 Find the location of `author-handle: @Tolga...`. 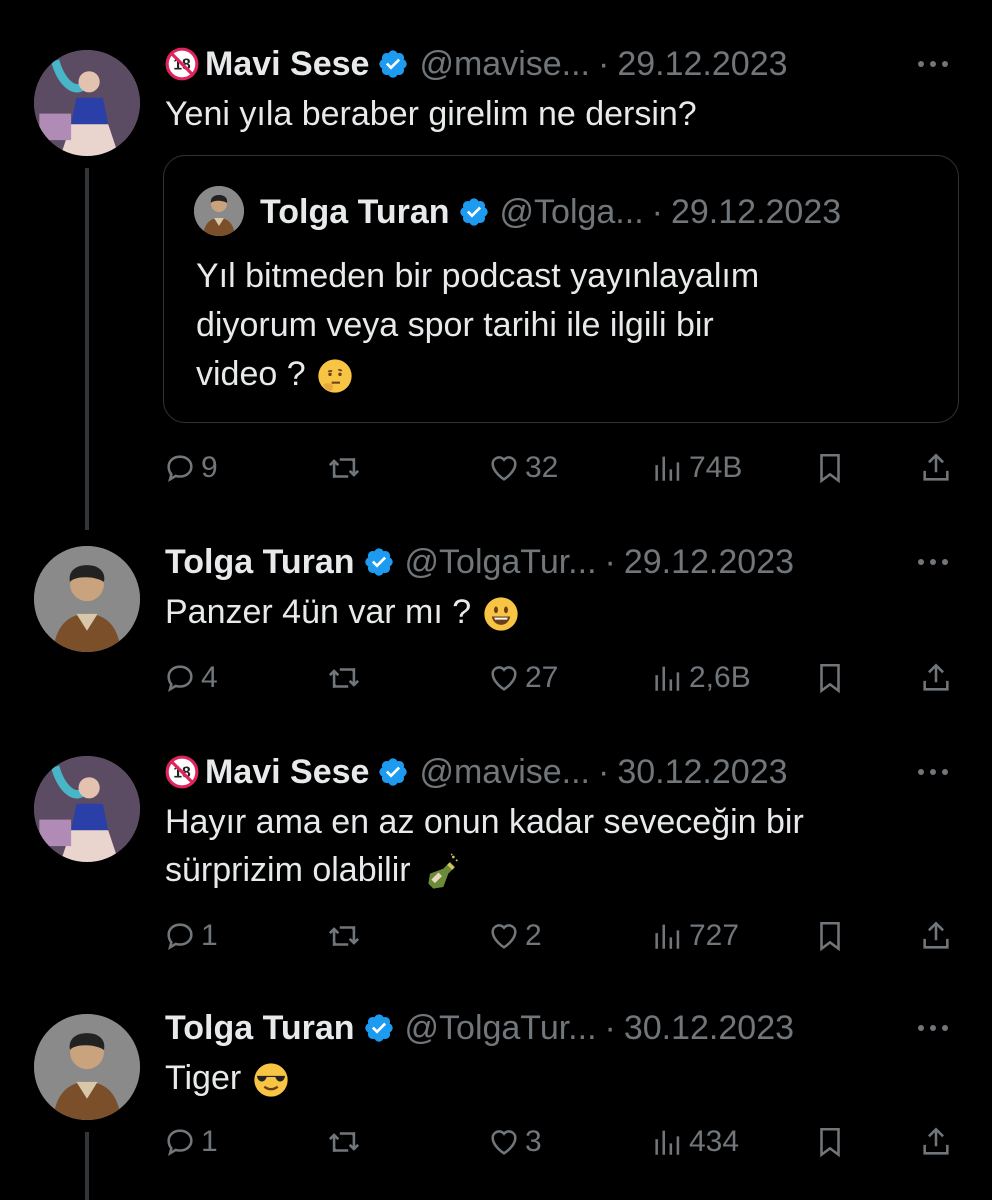

author-handle: @Tolga... is located at coordinates (572, 212).